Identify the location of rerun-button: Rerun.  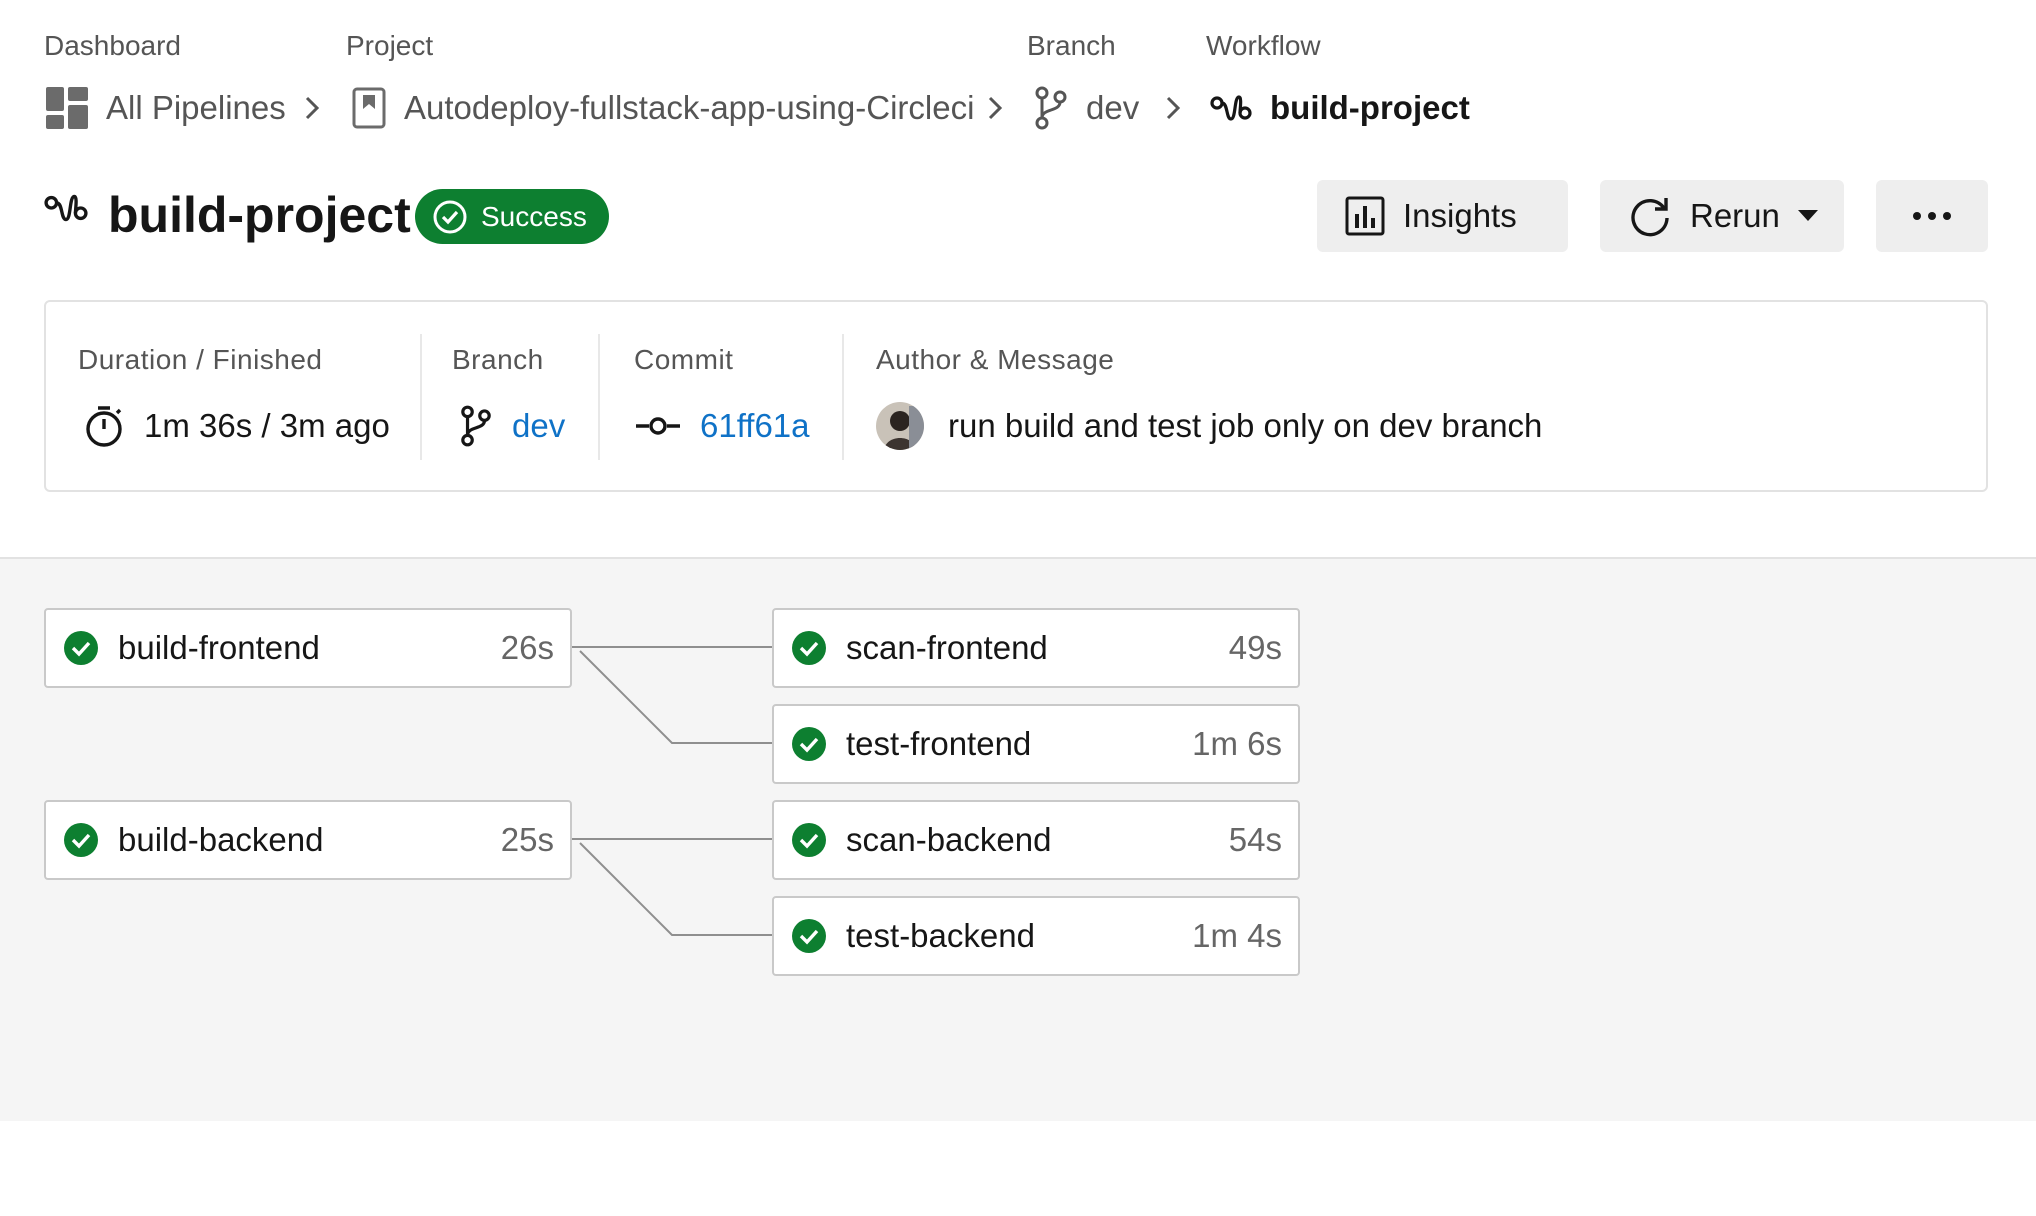
(1722, 216).